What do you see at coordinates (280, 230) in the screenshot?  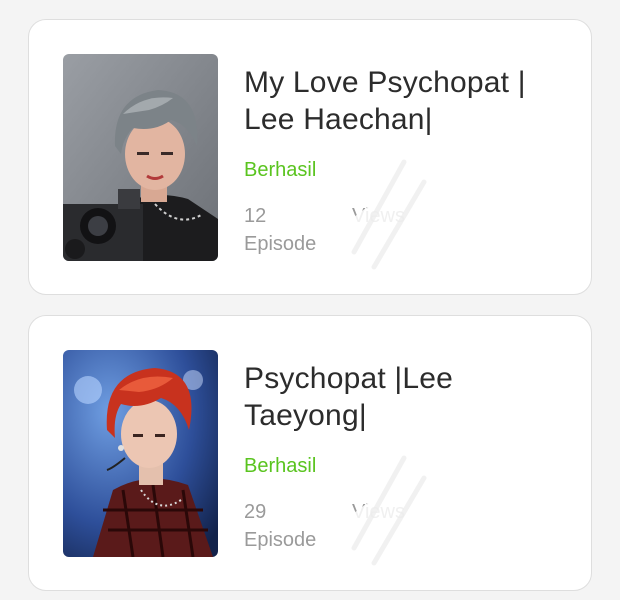 I see `episode-stat: 12 Episode` at bounding box center [280, 230].